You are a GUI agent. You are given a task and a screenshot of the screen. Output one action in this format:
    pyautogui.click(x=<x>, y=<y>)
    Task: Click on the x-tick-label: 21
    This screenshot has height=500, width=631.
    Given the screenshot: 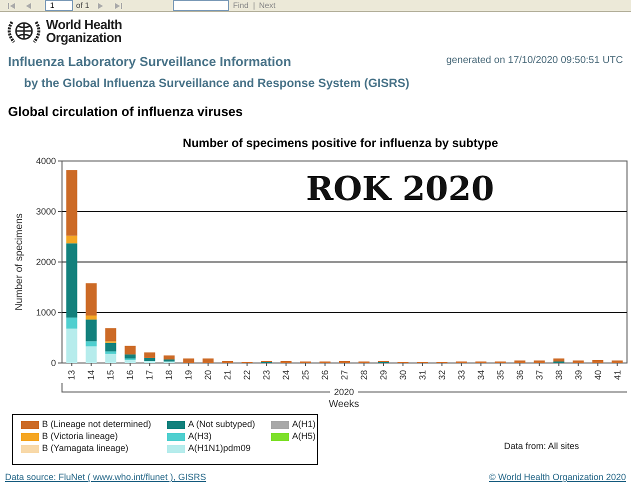 What is the action you would take?
    pyautogui.click(x=227, y=375)
    